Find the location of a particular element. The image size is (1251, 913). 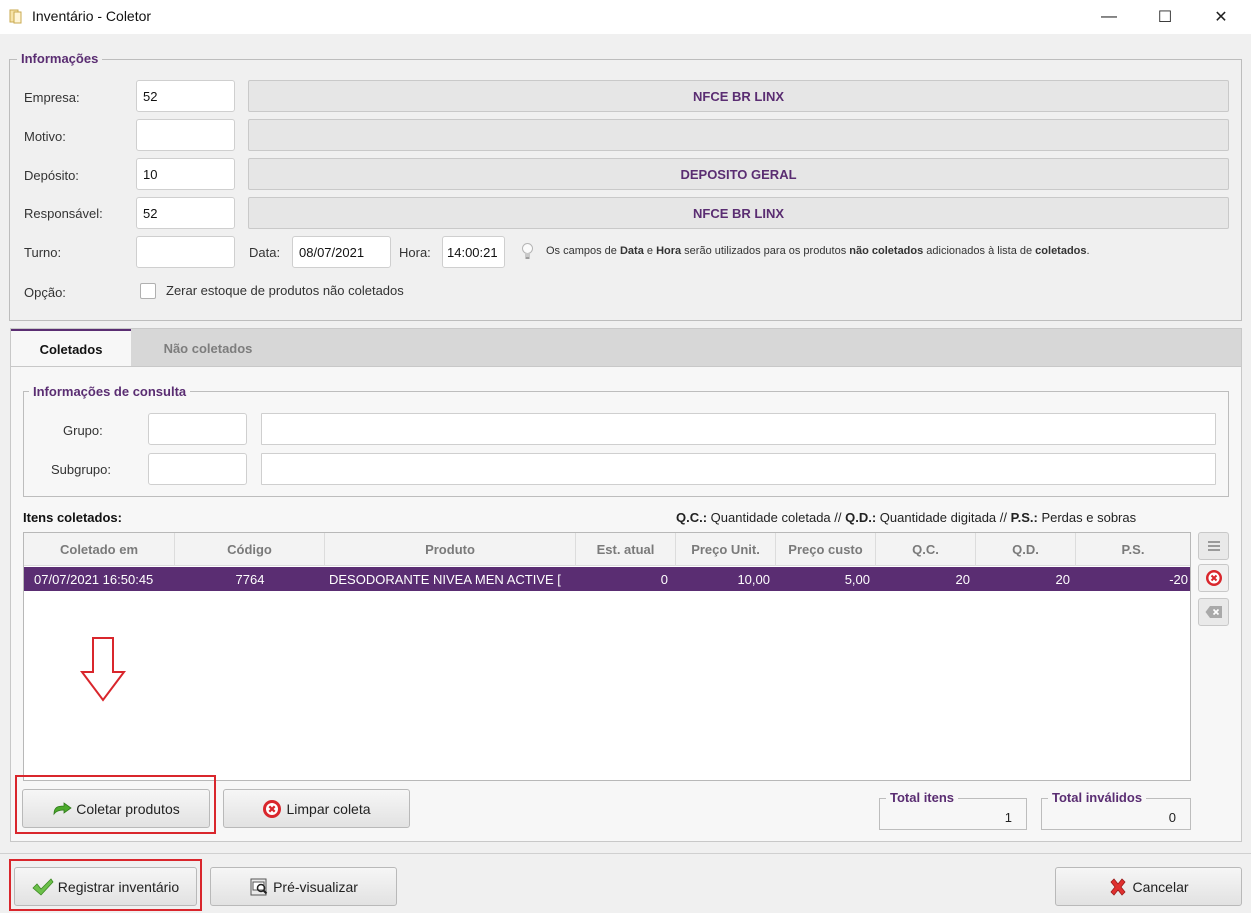

cell-ps: -20 is located at coordinates (1178, 579).